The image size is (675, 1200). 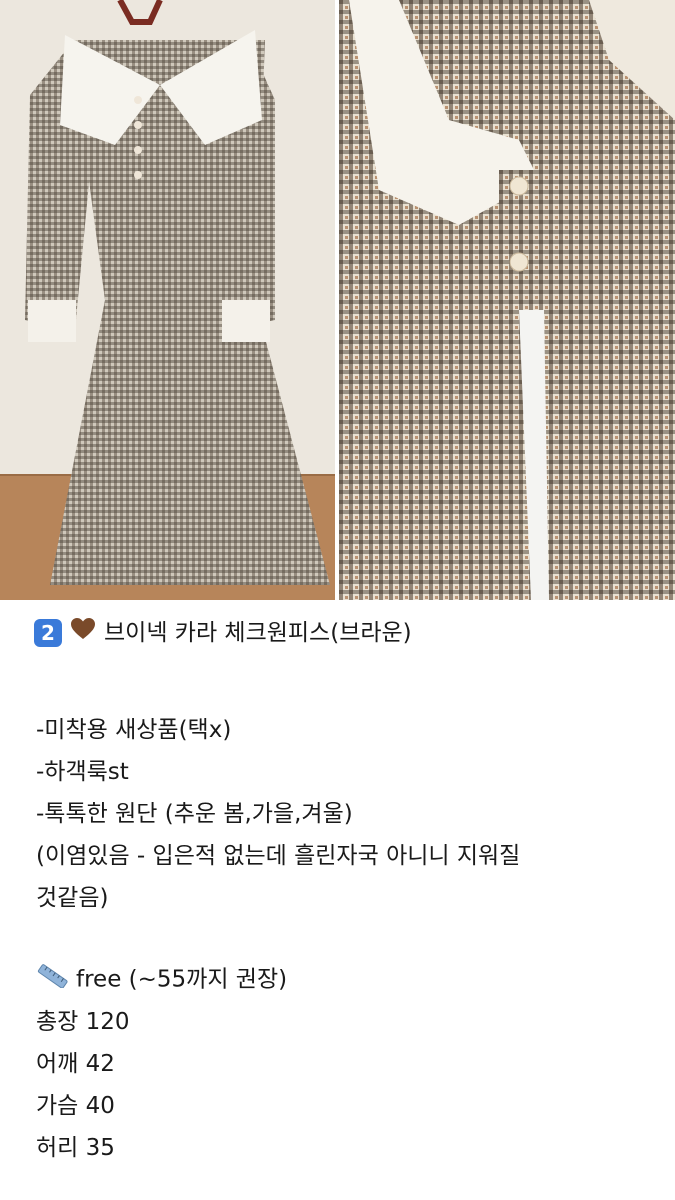 What do you see at coordinates (194, 814) in the screenshot?
I see `post-line-3: -톡톡한 원단 (추운 봄,가을,겨울)` at bounding box center [194, 814].